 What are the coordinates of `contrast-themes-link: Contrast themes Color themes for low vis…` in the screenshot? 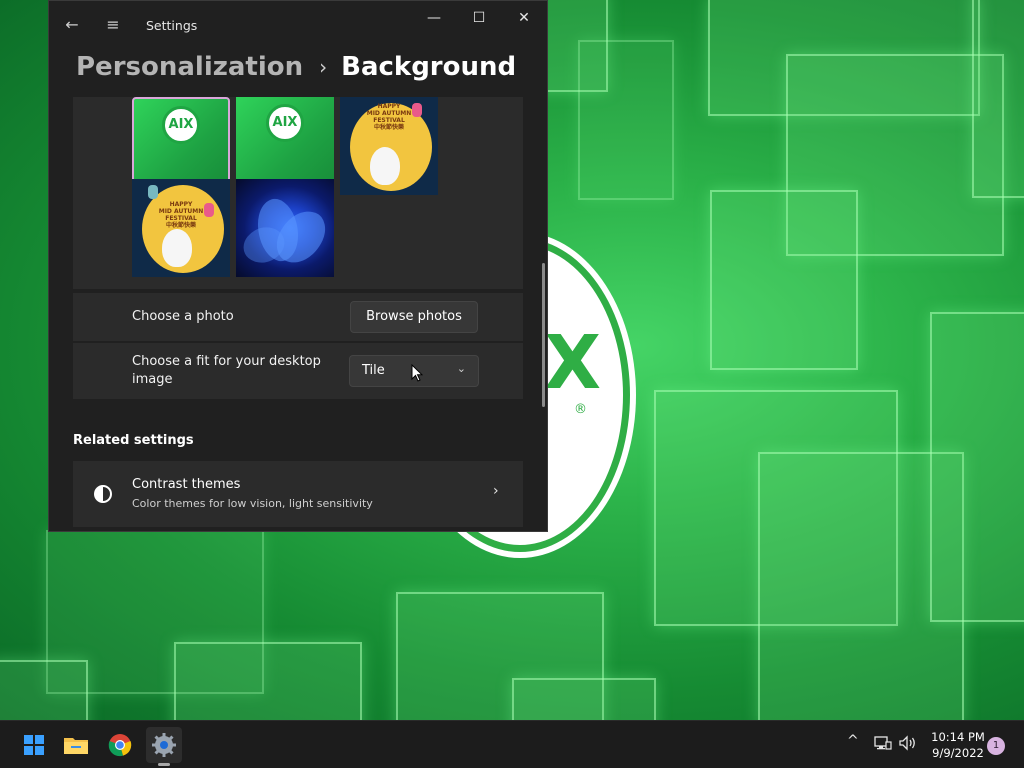 It's located at (298, 494).